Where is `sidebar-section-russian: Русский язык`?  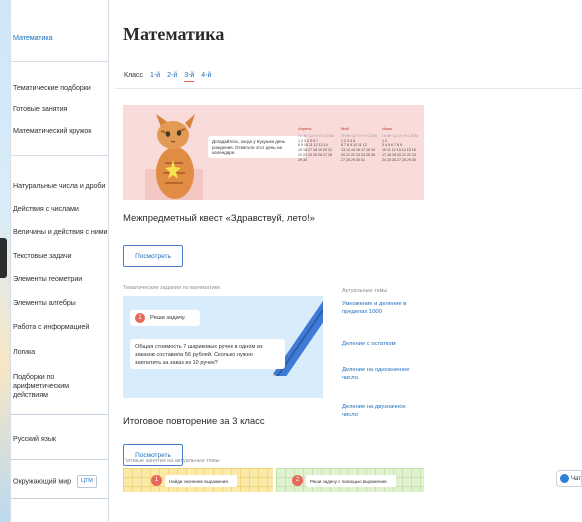 sidebar-section-russian: Русский язык is located at coordinates (60, 437).